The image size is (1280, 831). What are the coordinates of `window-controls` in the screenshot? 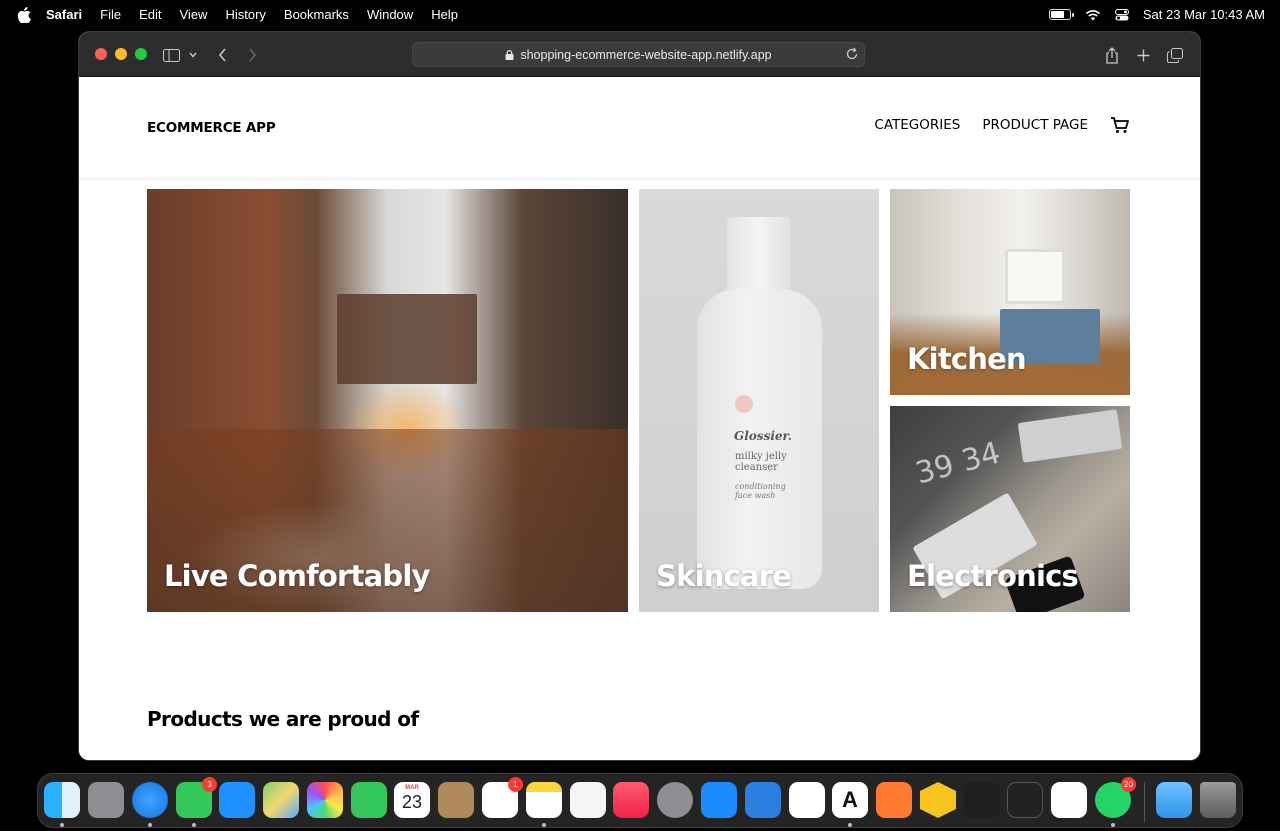 It's located at (121, 54).